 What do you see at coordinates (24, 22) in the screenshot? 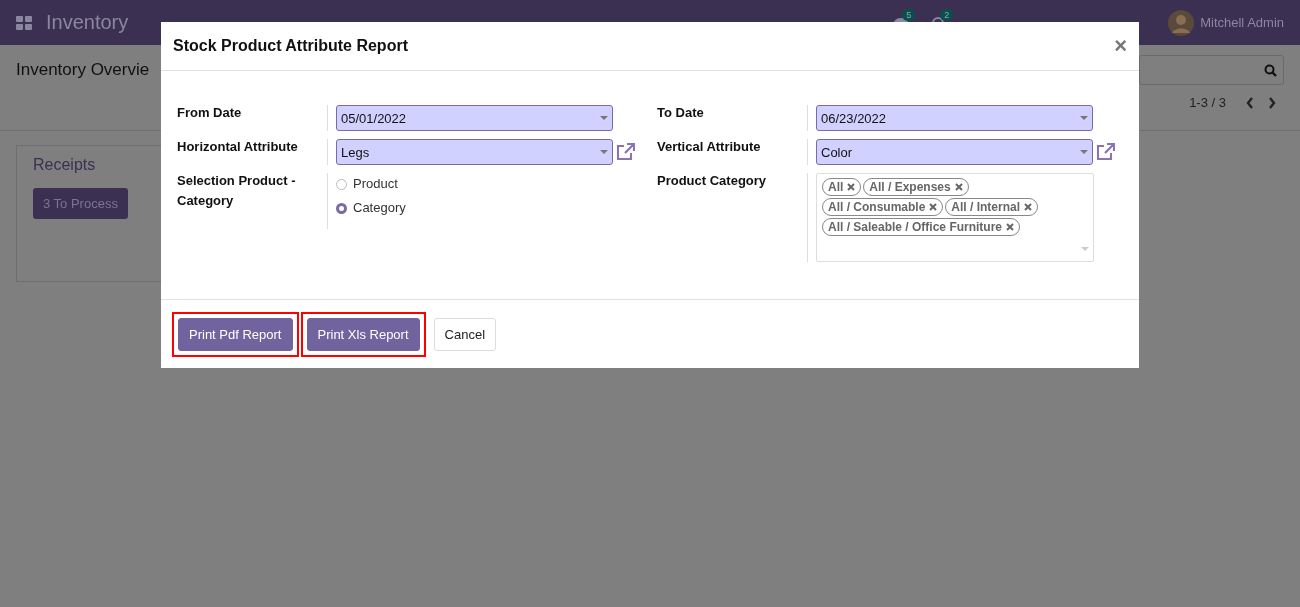
I see `apps-menu-icon` at bounding box center [24, 22].